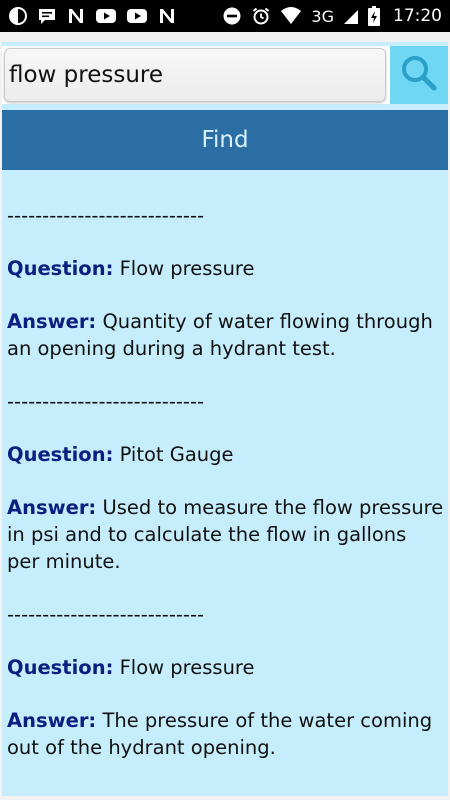 This screenshot has width=450, height=800. What do you see at coordinates (92, 16) in the screenshot?
I see `status-bar-left` at bounding box center [92, 16].